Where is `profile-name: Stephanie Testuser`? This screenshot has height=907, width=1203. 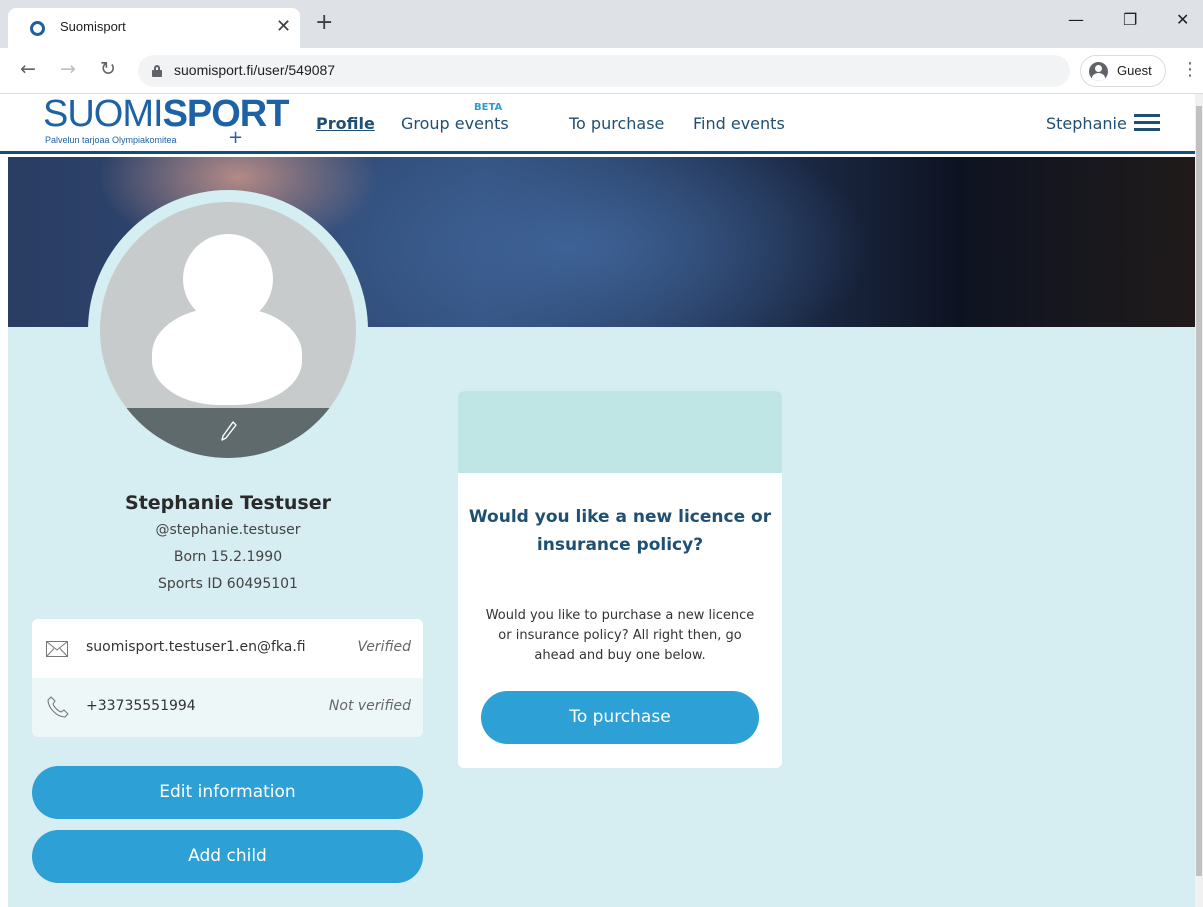
profile-name: Stephanie Testuser is located at coordinates (228, 503).